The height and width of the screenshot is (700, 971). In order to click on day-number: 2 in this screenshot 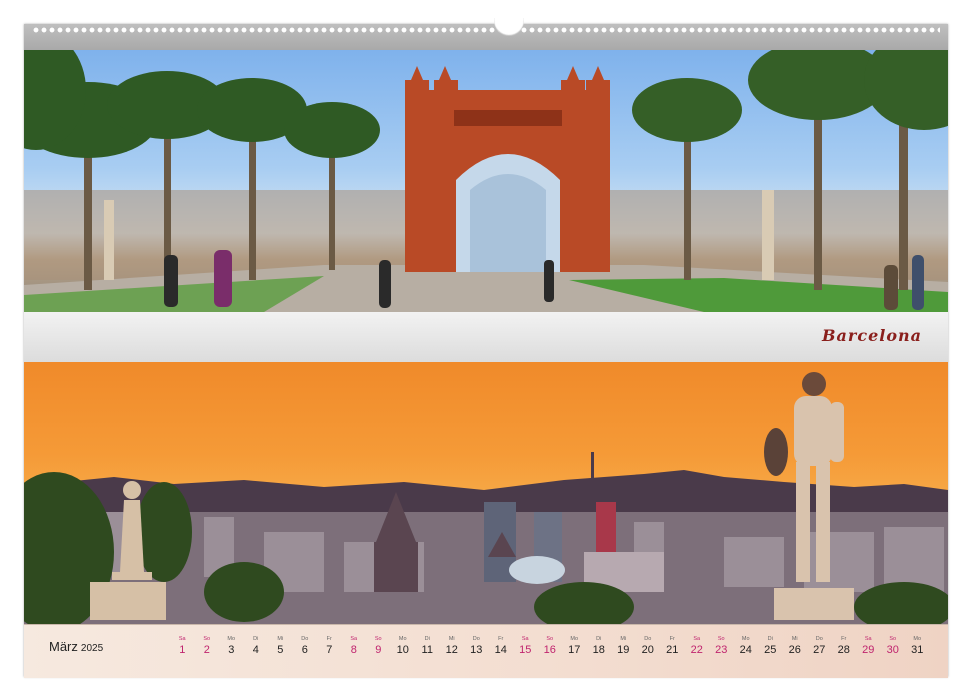, I will do `click(206, 650)`.